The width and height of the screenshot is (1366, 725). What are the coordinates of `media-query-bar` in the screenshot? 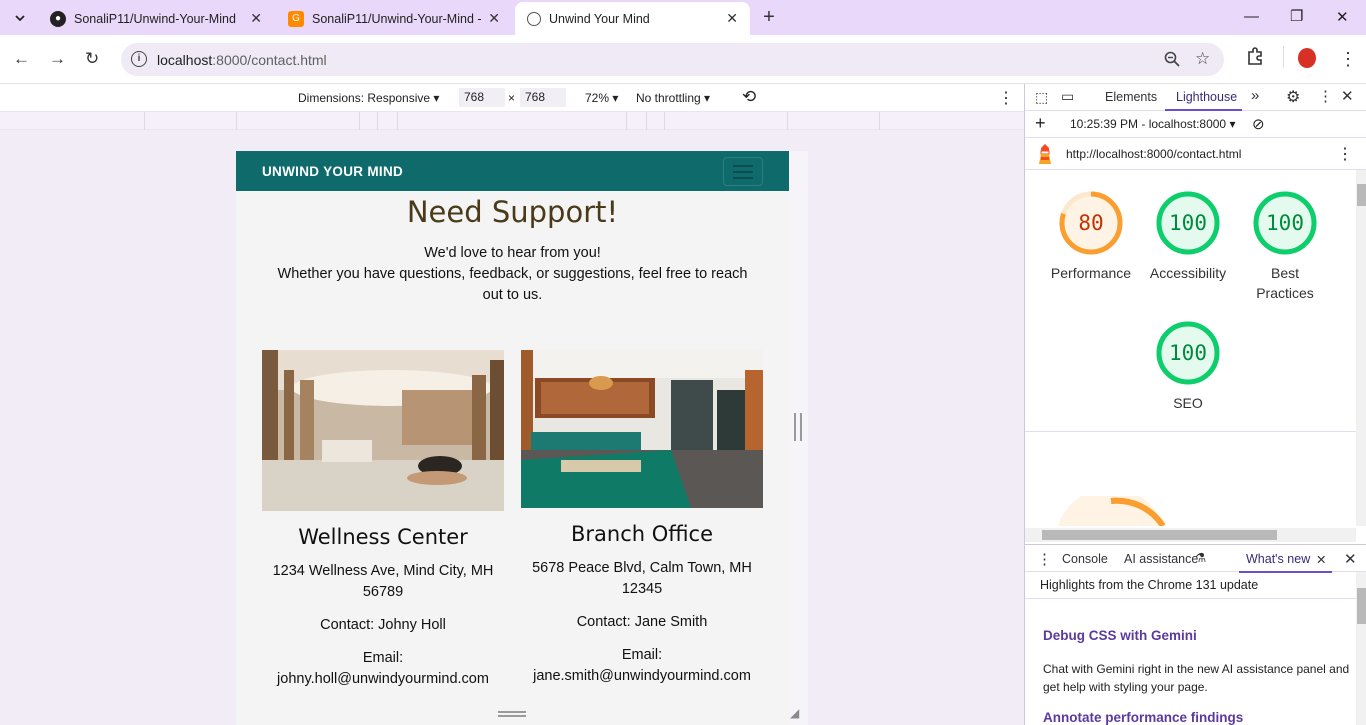 It's located at (512, 121).